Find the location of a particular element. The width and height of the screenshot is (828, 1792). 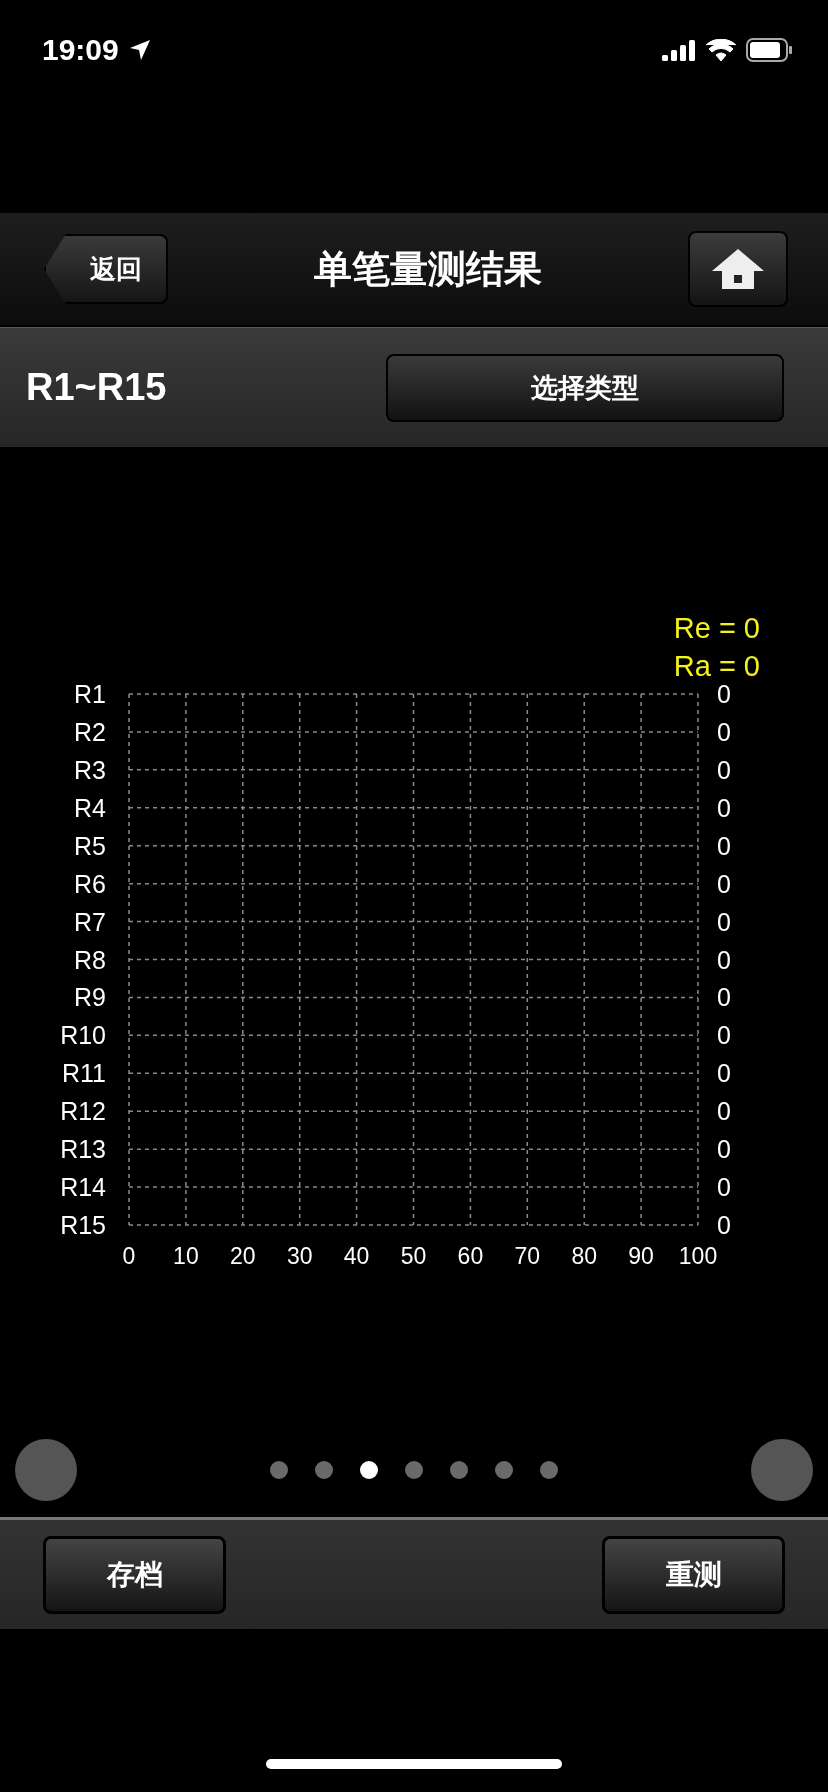

axis-tick-label: 100 is located at coordinates (698, 1256).